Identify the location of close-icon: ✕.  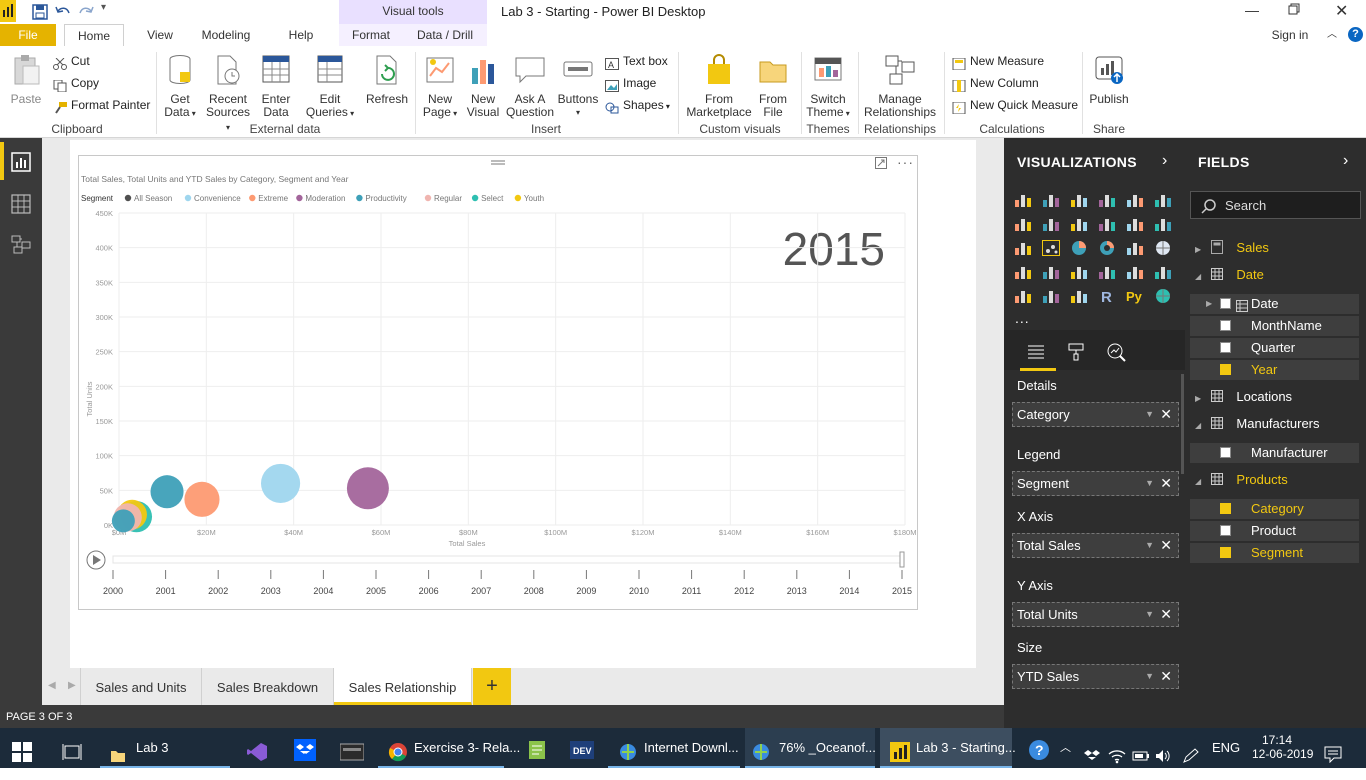
(1341, 11).